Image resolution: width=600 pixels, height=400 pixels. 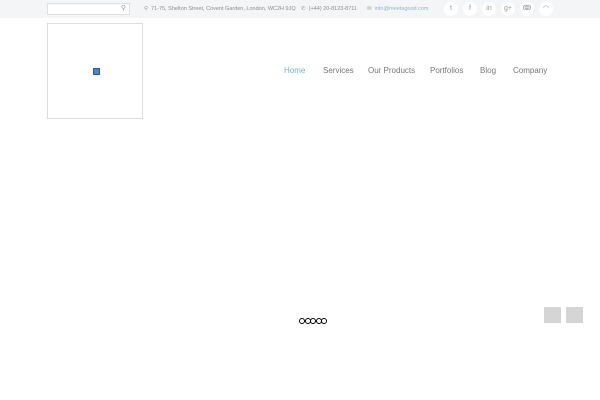 What do you see at coordinates (313, 321) in the screenshot?
I see `slider-pagination` at bounding box center [313, 321].